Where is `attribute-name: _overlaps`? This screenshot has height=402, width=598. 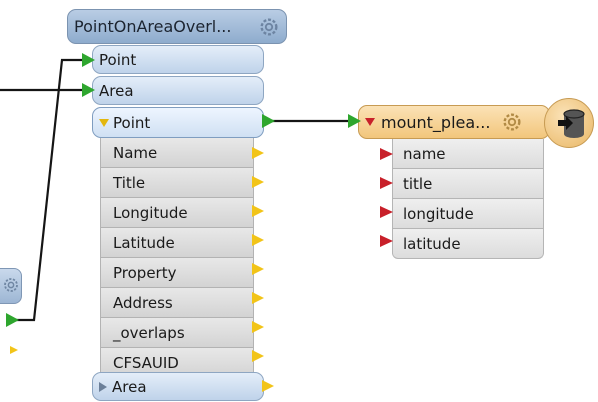
attribute-name: _overlaps is located at coordinates (149, 332).